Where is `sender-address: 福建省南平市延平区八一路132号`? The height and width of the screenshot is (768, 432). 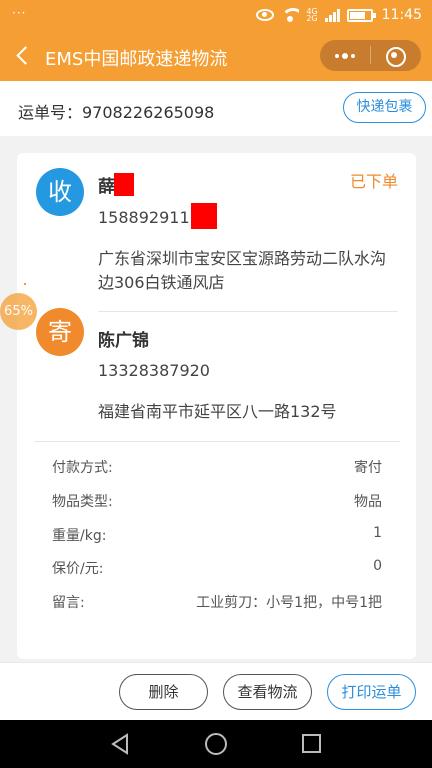
sender-address: 福建省南平市延平区八一路132号 is located at coordinates (217, 411).